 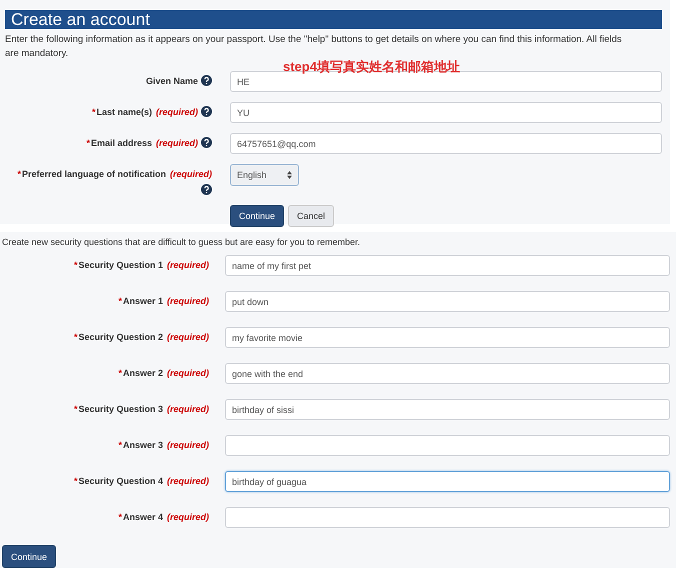 I want to click on field-label: Security Question 2, so click(x=120, y=337).